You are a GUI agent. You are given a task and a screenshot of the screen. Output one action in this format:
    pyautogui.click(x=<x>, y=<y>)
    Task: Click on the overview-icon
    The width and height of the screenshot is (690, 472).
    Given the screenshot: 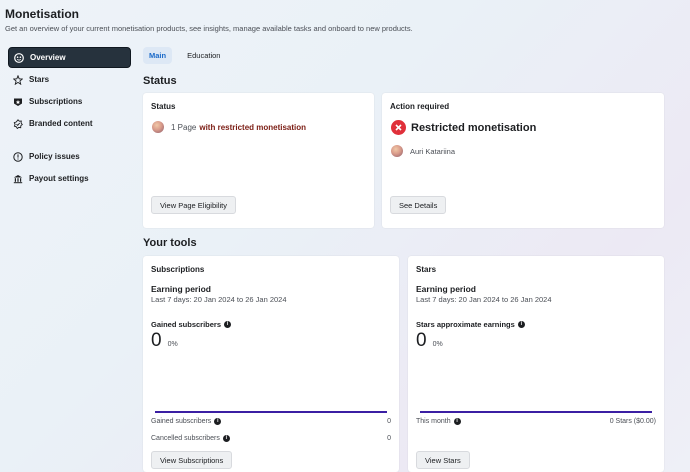 What is the action you would take?
    pyautogui.click(x=19, y=57)
    